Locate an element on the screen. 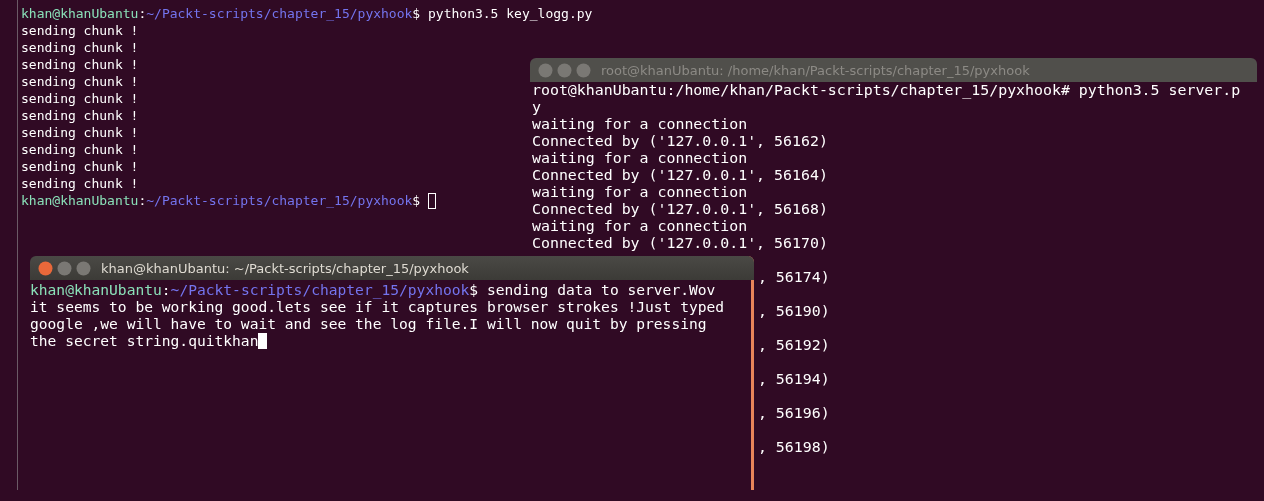 The height and width of the screenshot is (501, 1264). output-line: y is located at coordinates (536, 107).